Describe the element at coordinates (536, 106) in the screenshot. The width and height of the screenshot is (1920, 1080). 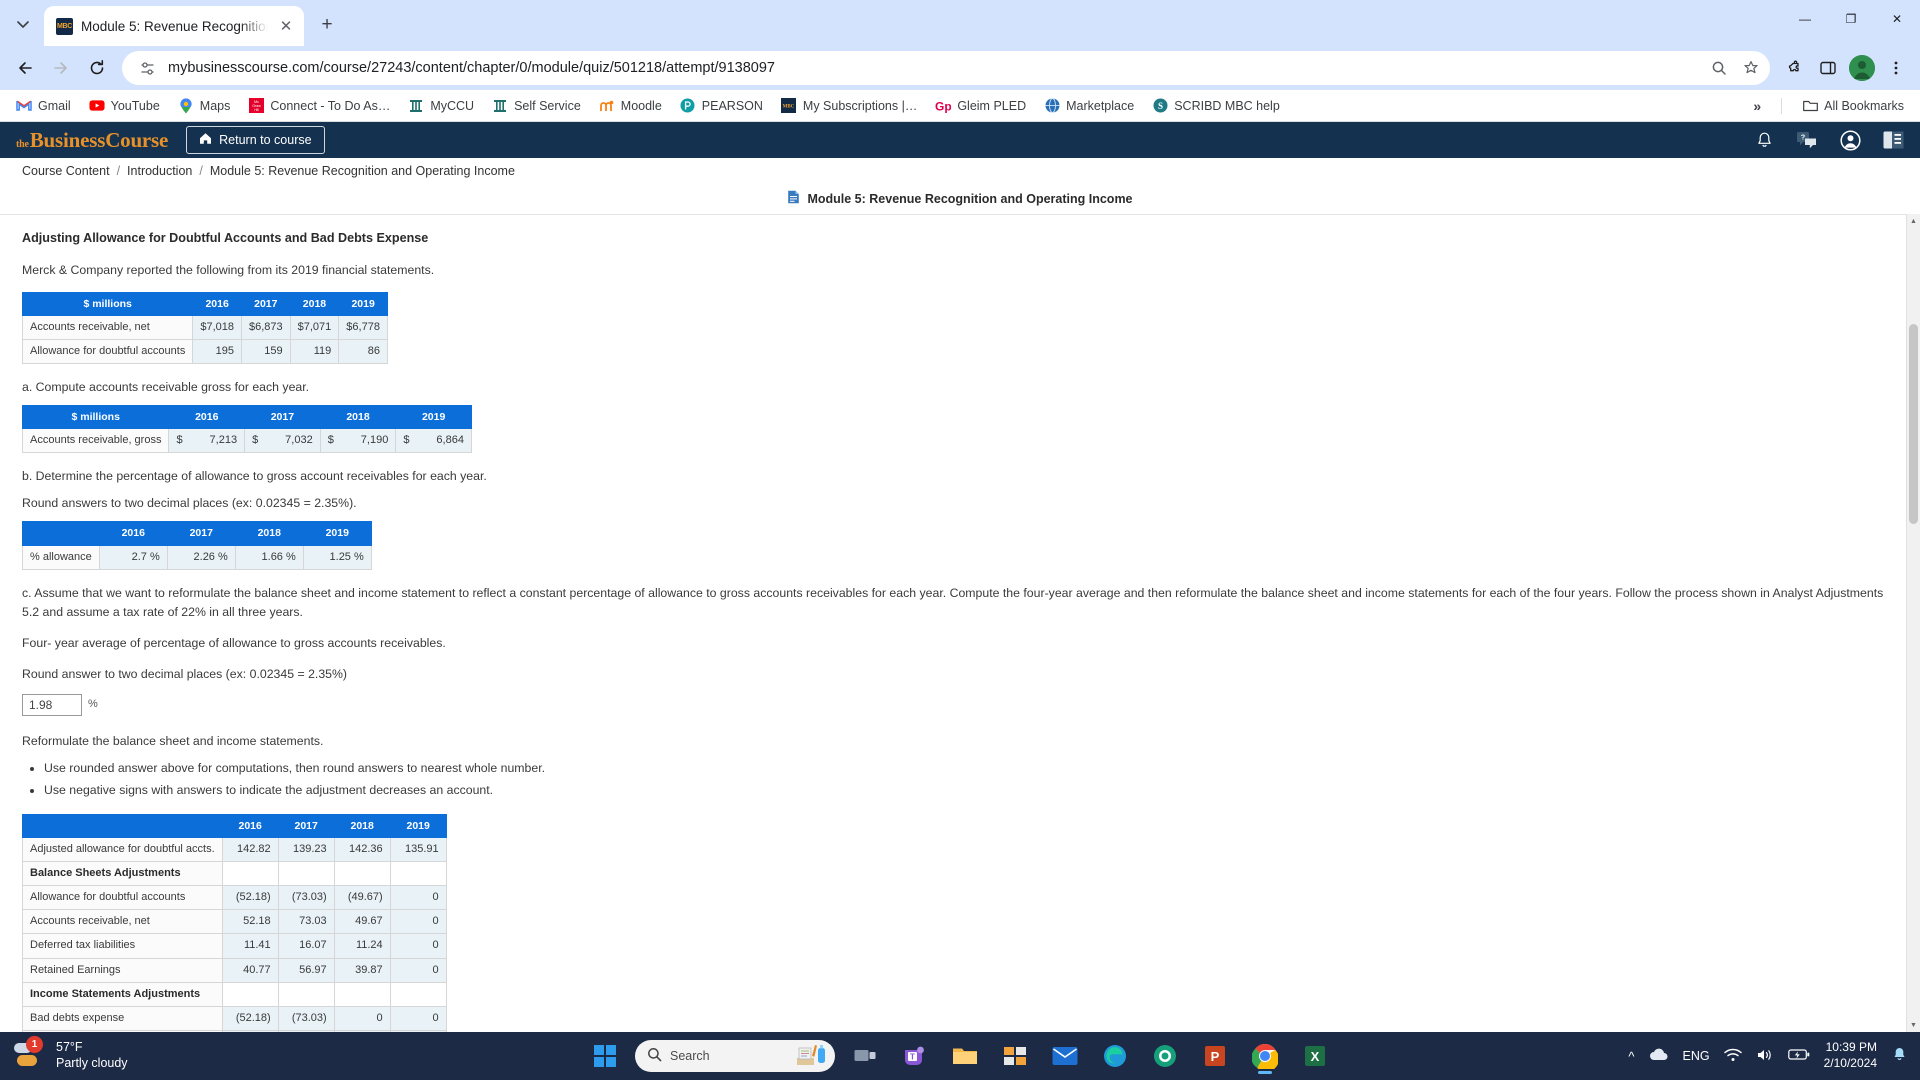
I see `bookmark-self-service: Self Service` at that location.